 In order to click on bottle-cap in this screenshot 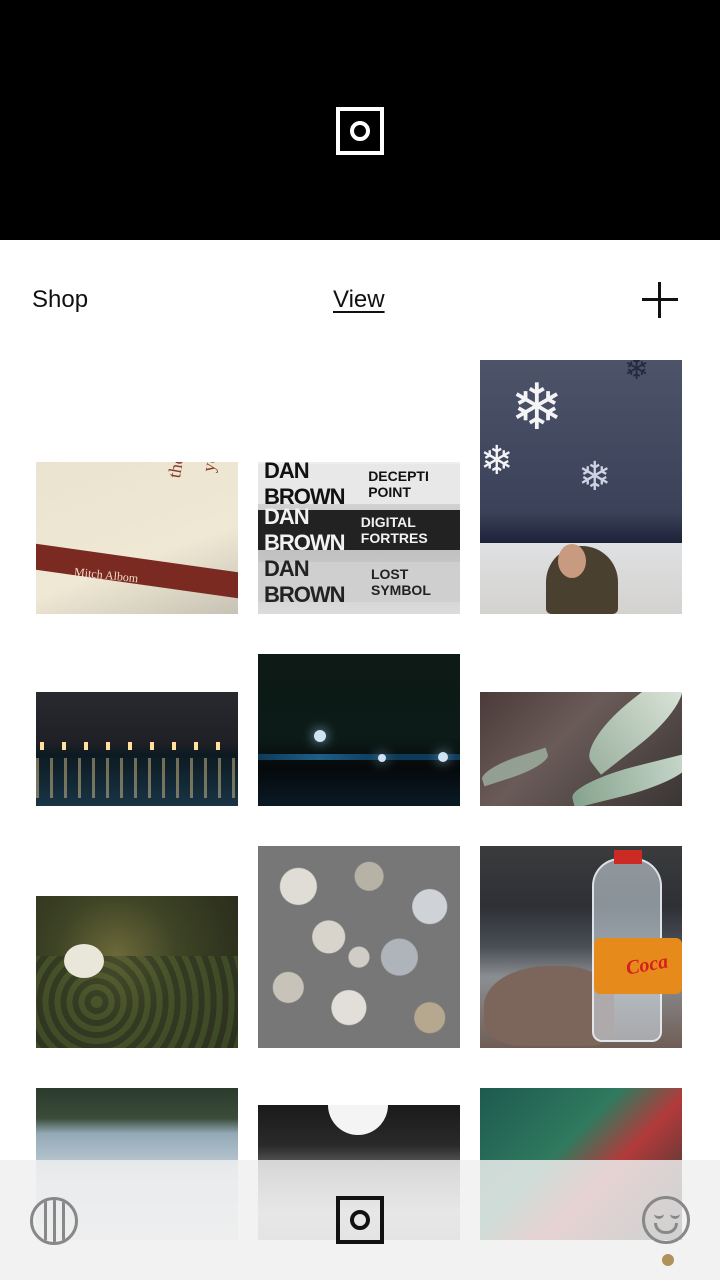, I will do `click(628, 857)`.